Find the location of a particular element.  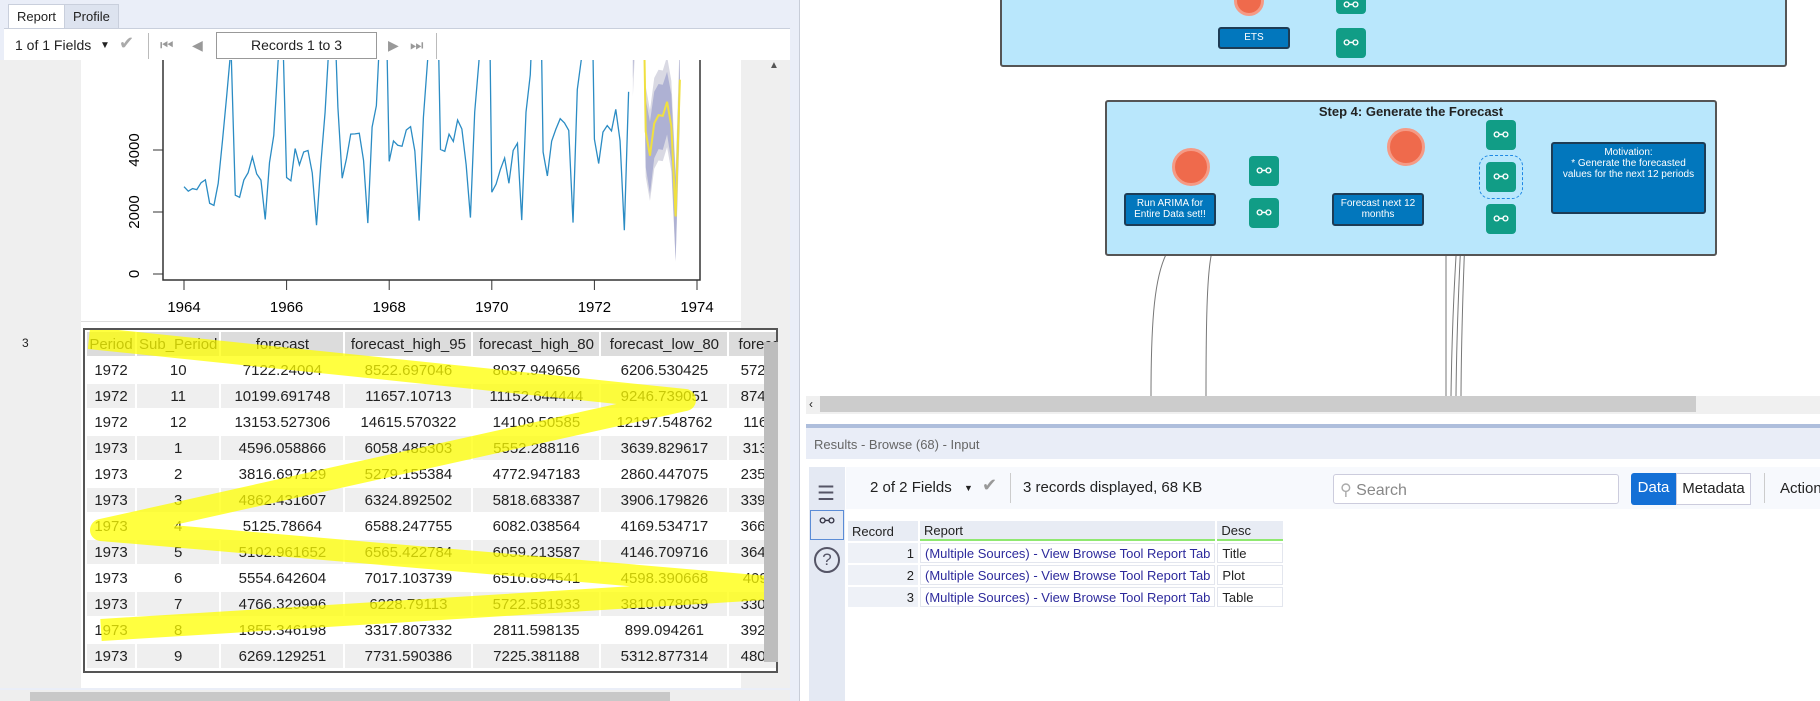

table-cell: 6588.247755 is located at coordinates (408, 526).